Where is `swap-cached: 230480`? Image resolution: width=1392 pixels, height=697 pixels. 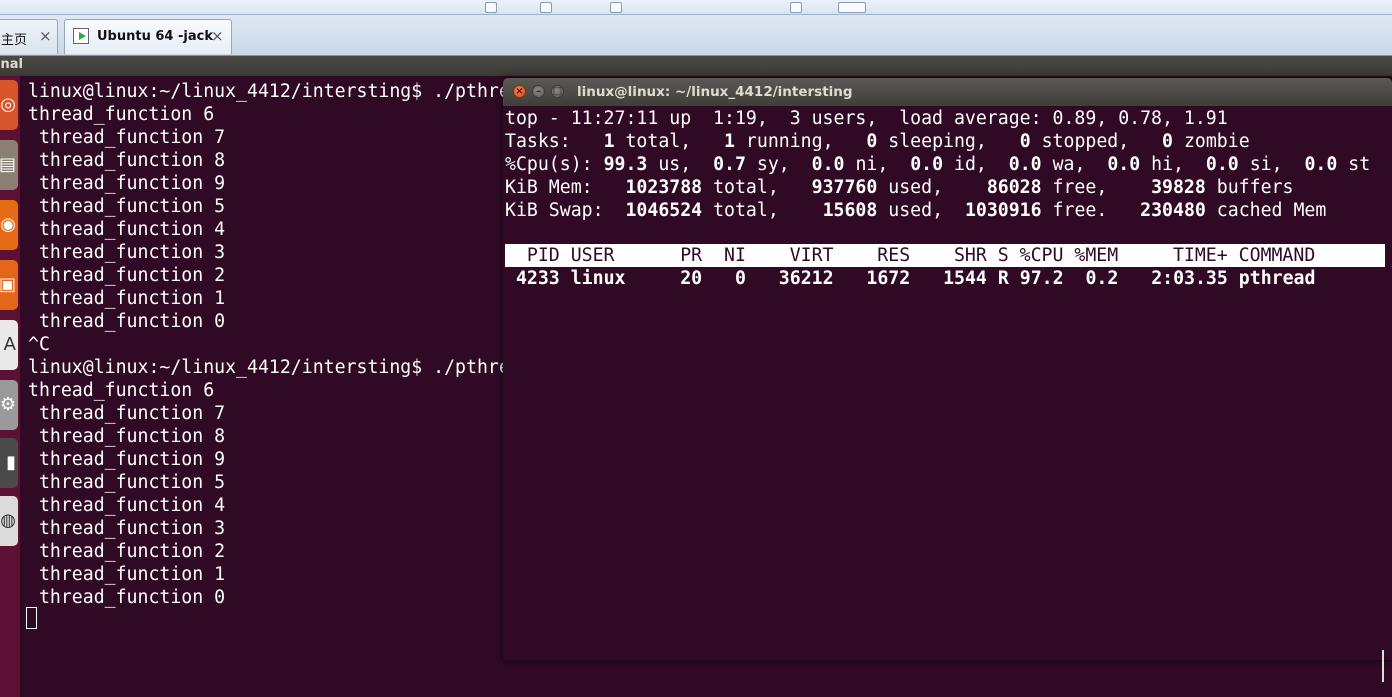
swap-cached: 230480 is located at coordinates (1173, 210).